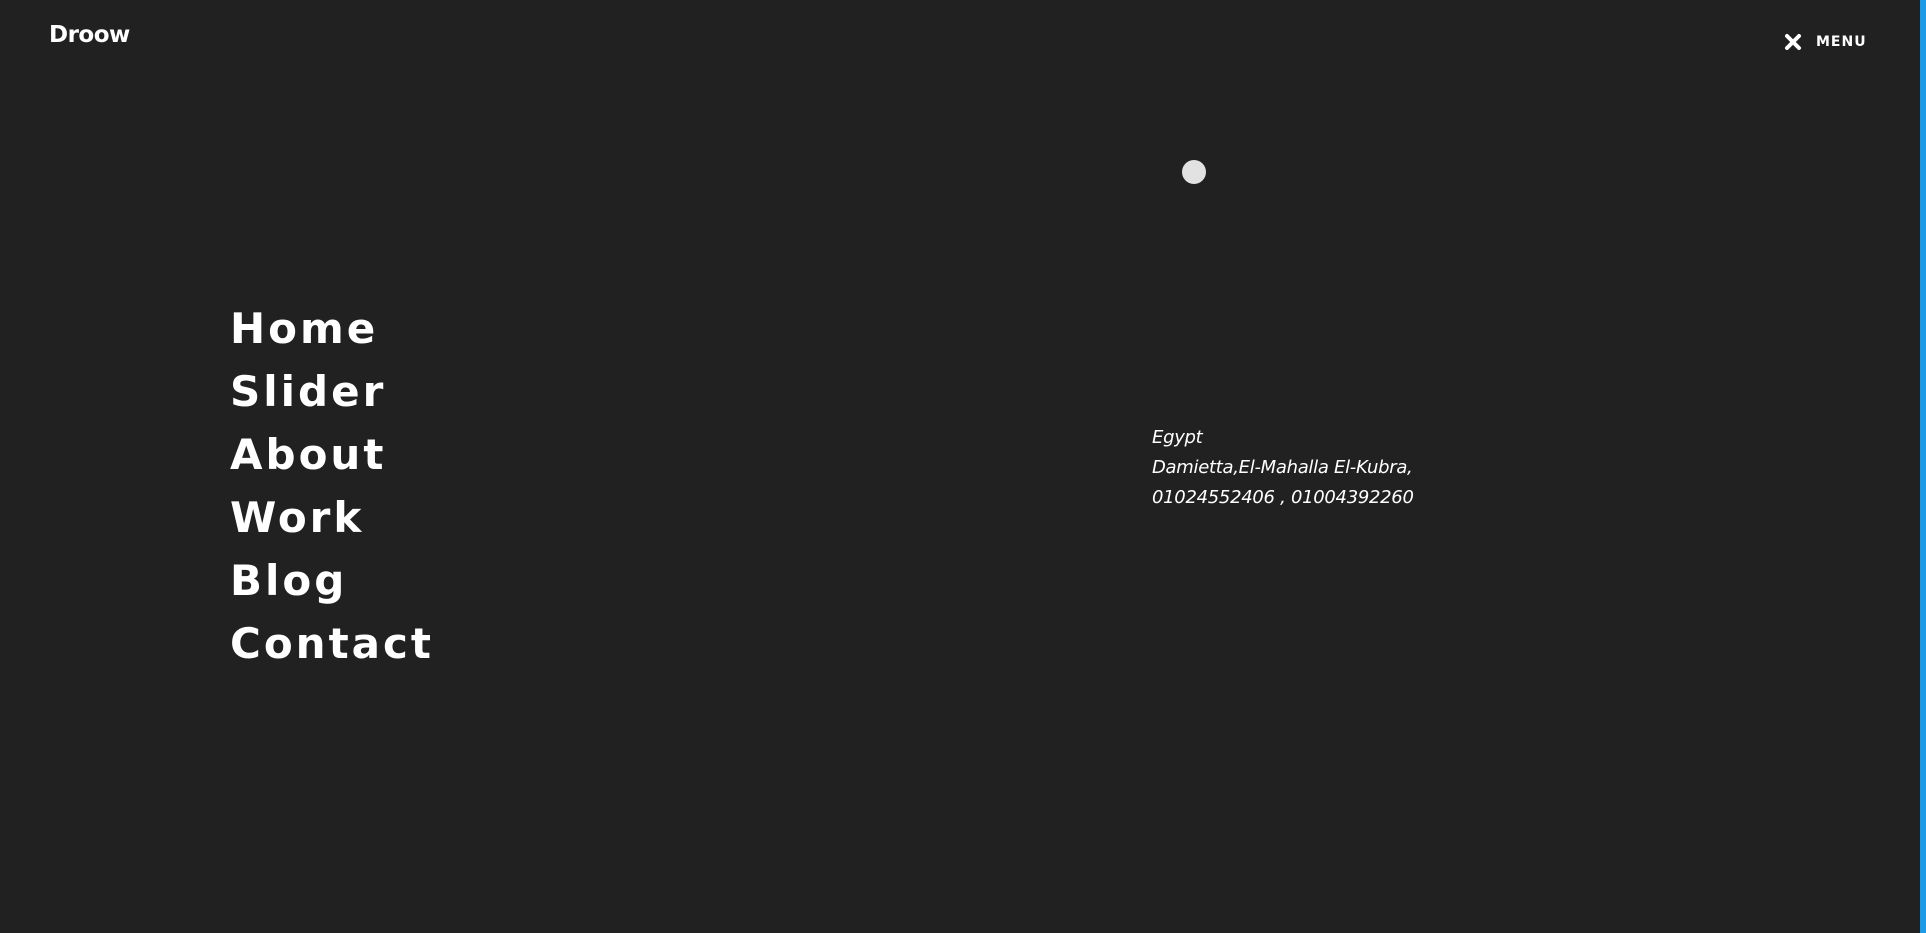 This screenshot has width=1926, height=933. What do you see at coordinates (1194, 172) in the screenshot?
I see `cursor-dot` at bounding box center [1194, 172].